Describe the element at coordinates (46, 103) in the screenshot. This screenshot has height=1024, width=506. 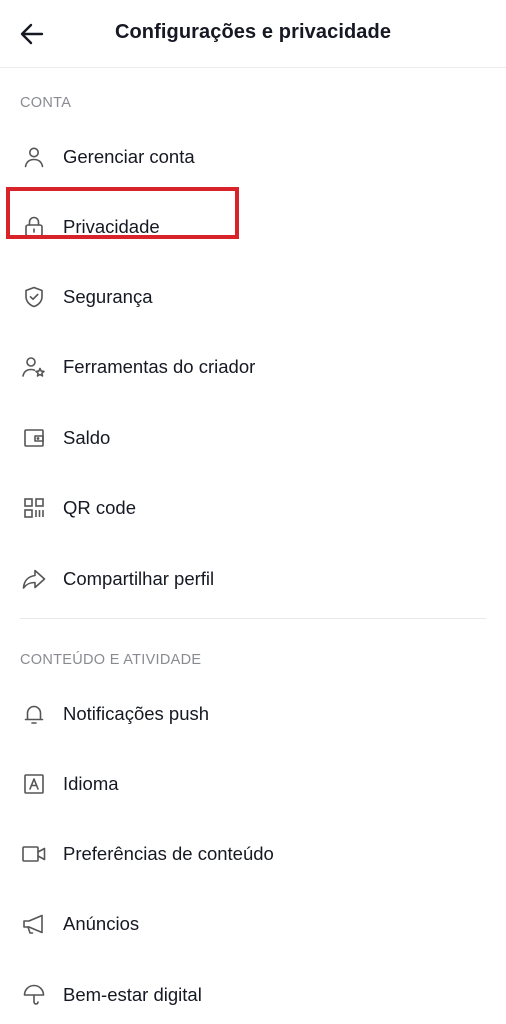
I see `section-title-conta: CONTA` at that location.